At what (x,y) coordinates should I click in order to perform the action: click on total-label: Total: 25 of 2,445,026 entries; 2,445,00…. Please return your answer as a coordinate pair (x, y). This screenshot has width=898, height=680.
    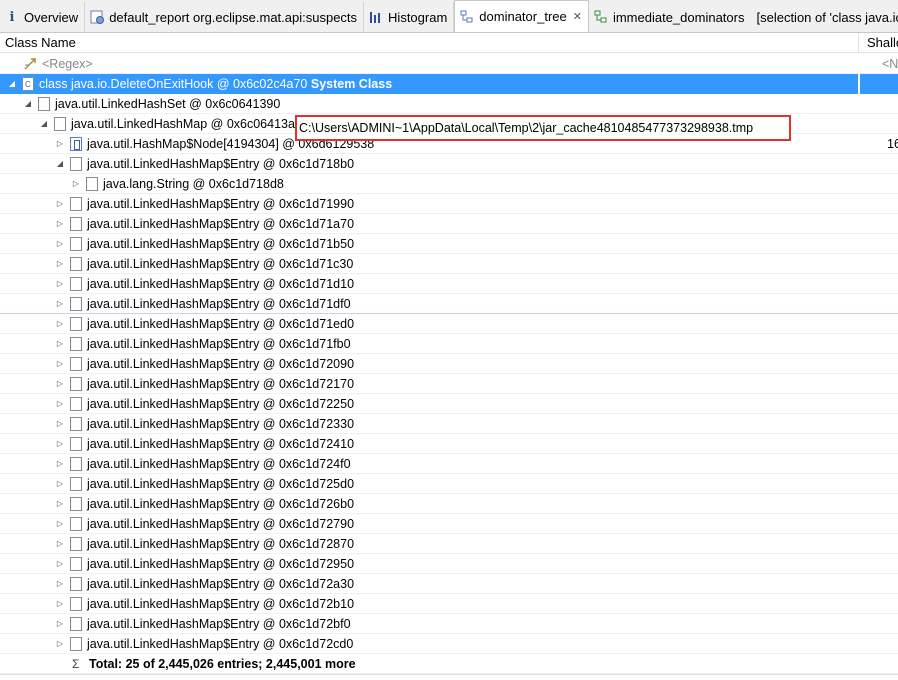
    Looking at the image, I should click on (222, 664).